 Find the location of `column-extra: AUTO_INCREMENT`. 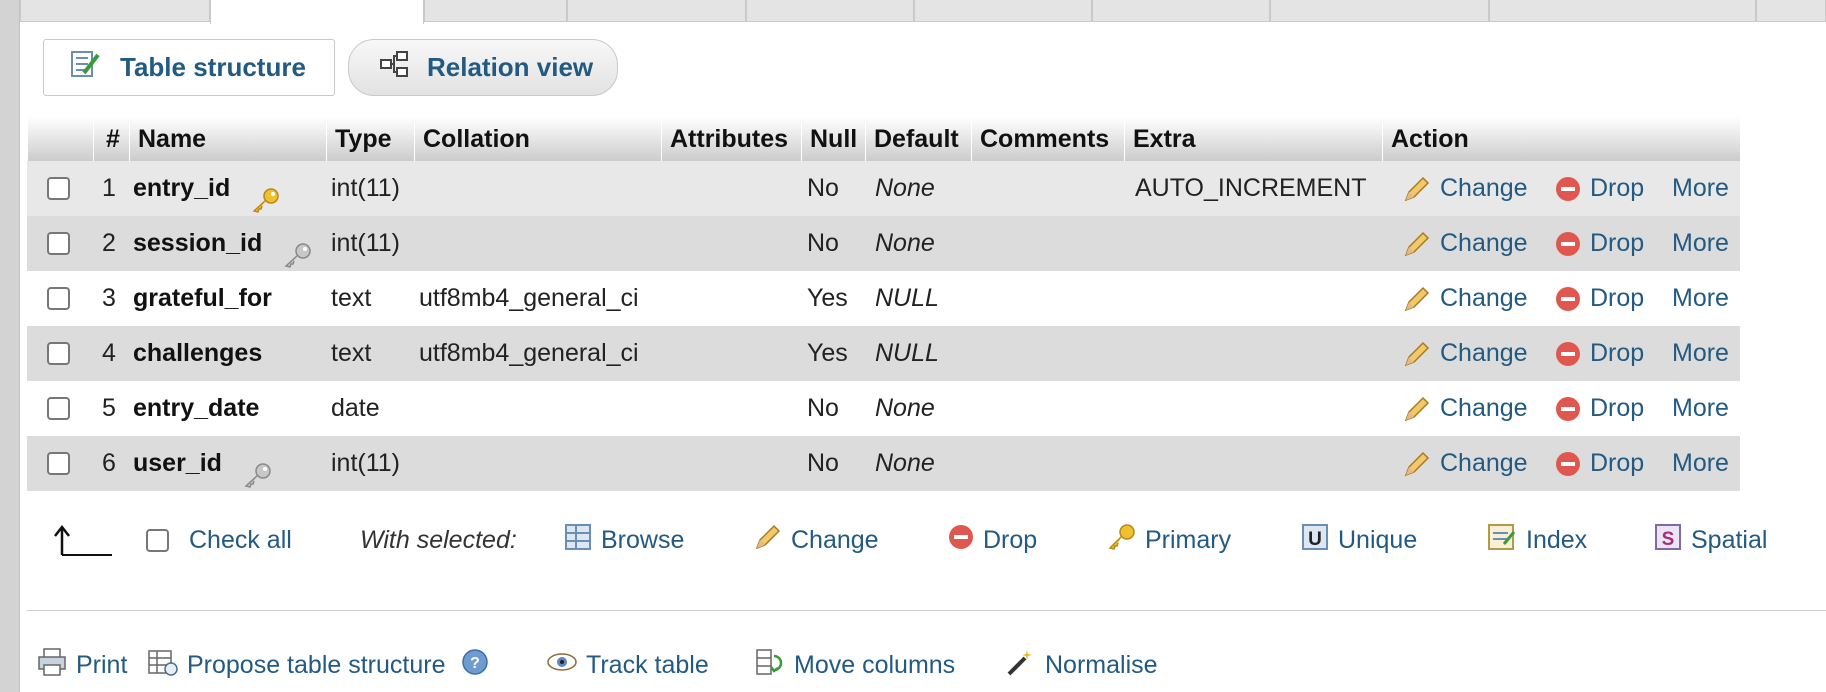

column-extra: AUTO_INCREMENT is located at coordinates (1251, 188).